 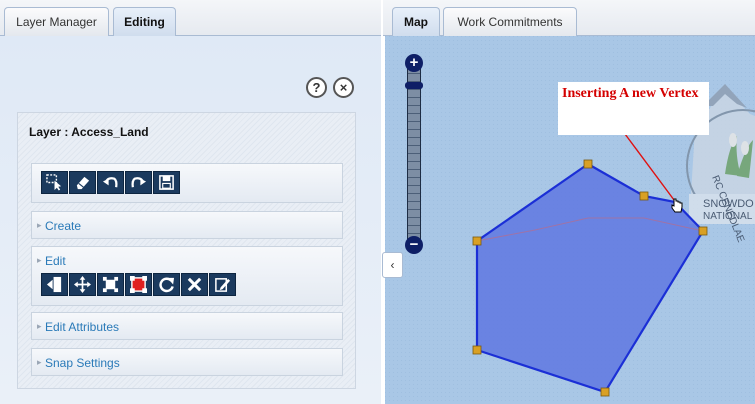 I want to click on delete-vertex-icon, so click(x=138, y=284).